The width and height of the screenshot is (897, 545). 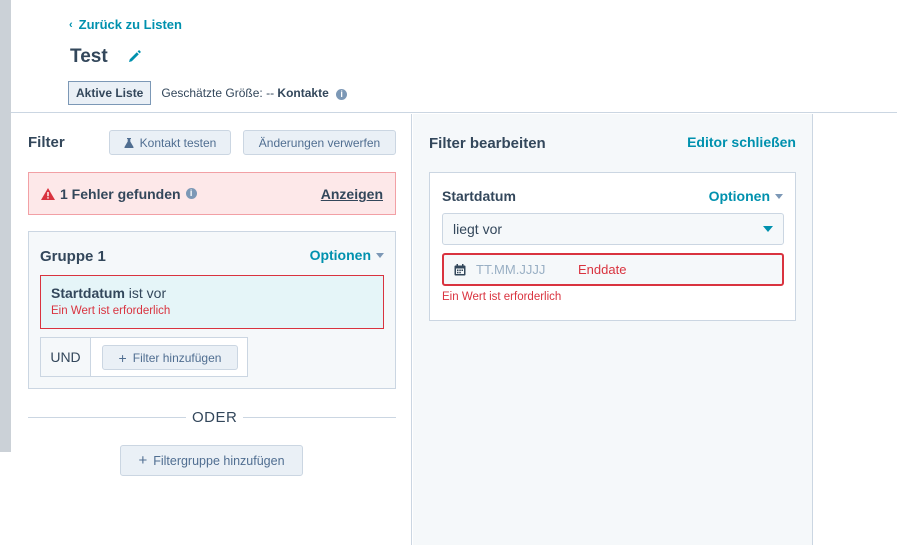 What do you see at coordinates (479, 196) in the screenshot?
I see `editor-field-label: Startdatum` at bounding box center [479, 196].